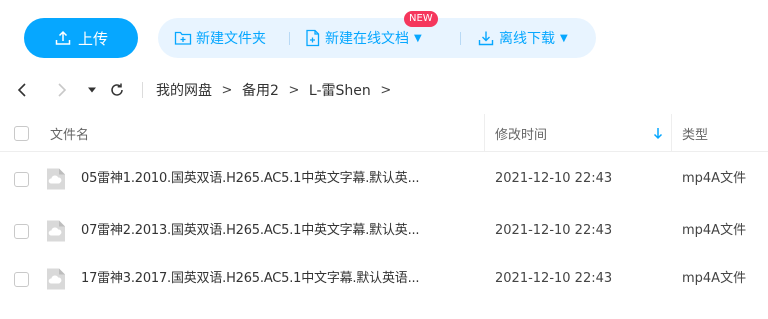 The height and width of the screenshot is (319, 768). Describe the element at coordinates (421, 19) in the screenshot. I see `new-badge: NEW` at that location.